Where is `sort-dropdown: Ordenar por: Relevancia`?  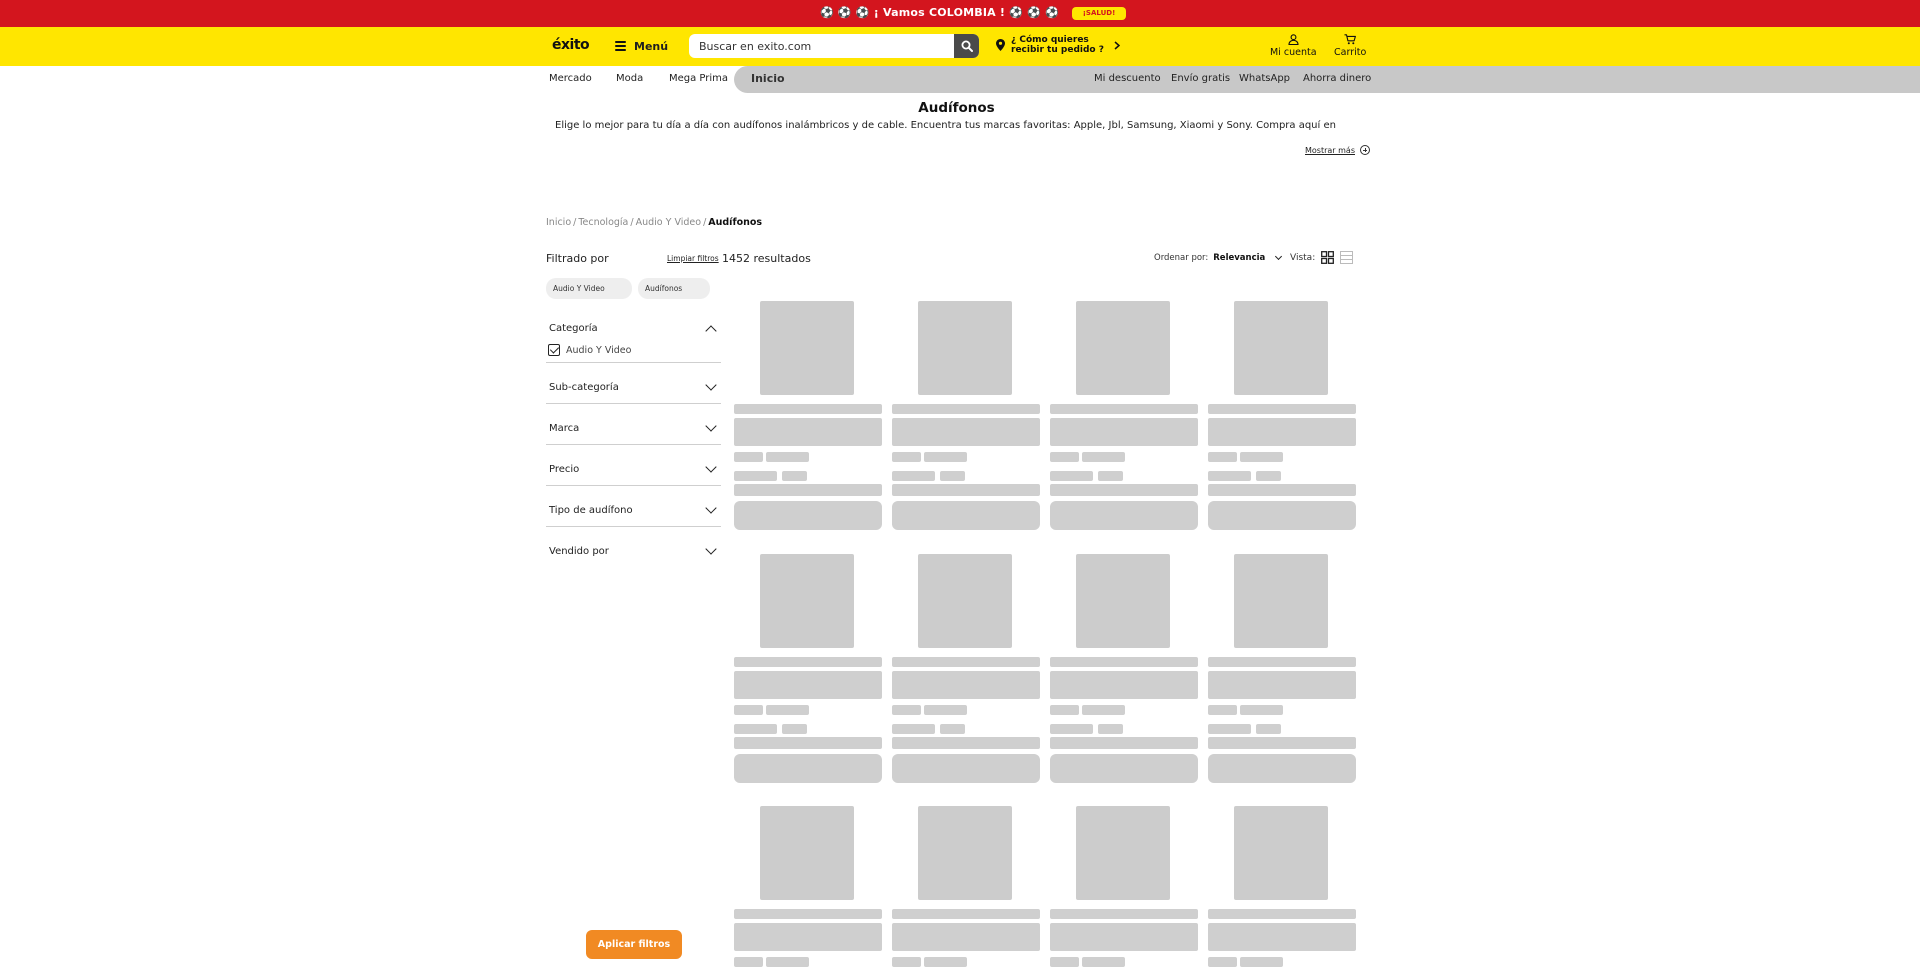 sort-dropdown: Ordenar por: Relevancia is located at coordinates (1218, 257).